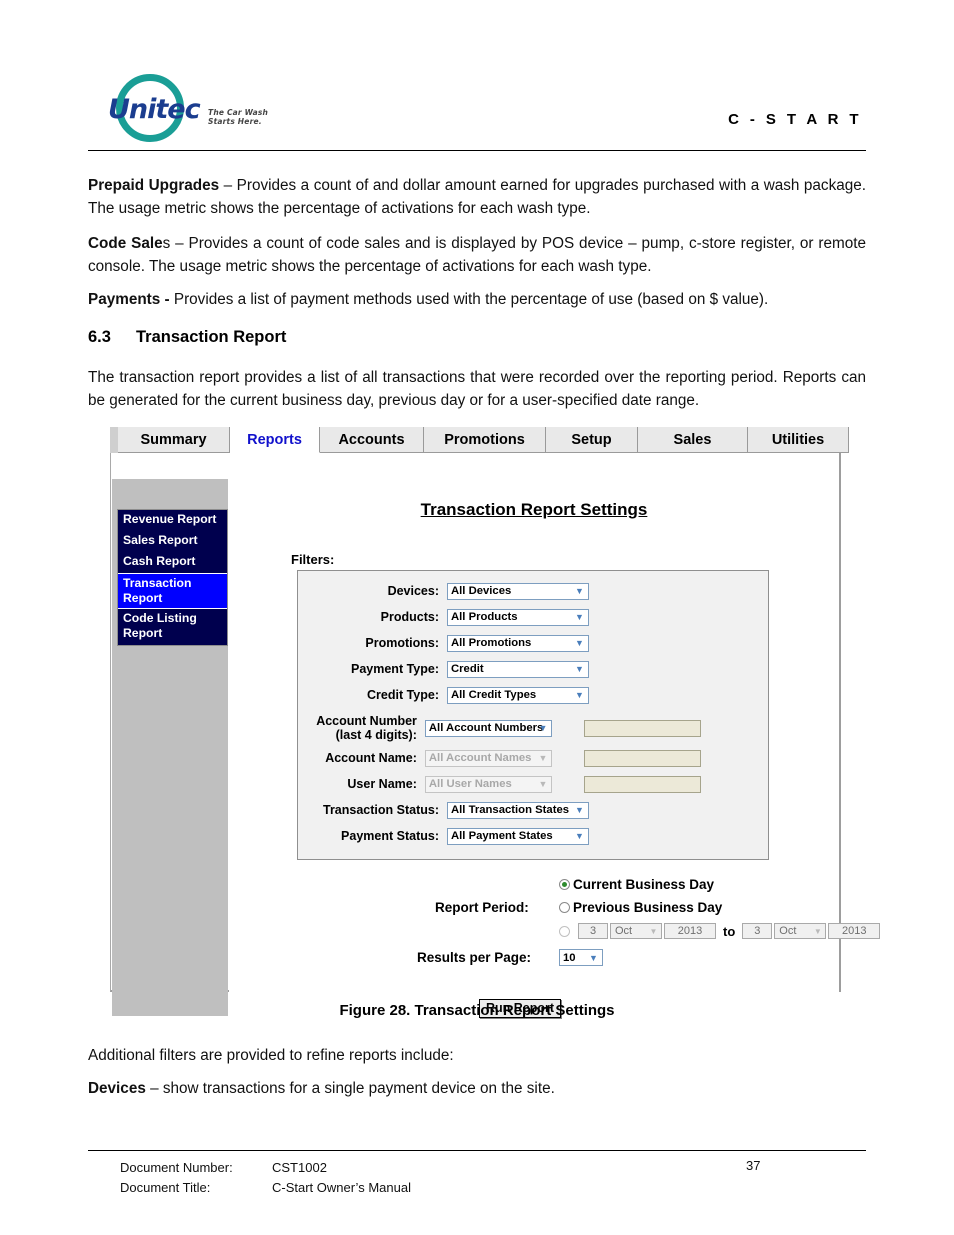 The image size is (954, 1235). Describe the element at coordinates (494, 695) in the screenshot. I see `filter-select-value: All Credit Types` at that location.